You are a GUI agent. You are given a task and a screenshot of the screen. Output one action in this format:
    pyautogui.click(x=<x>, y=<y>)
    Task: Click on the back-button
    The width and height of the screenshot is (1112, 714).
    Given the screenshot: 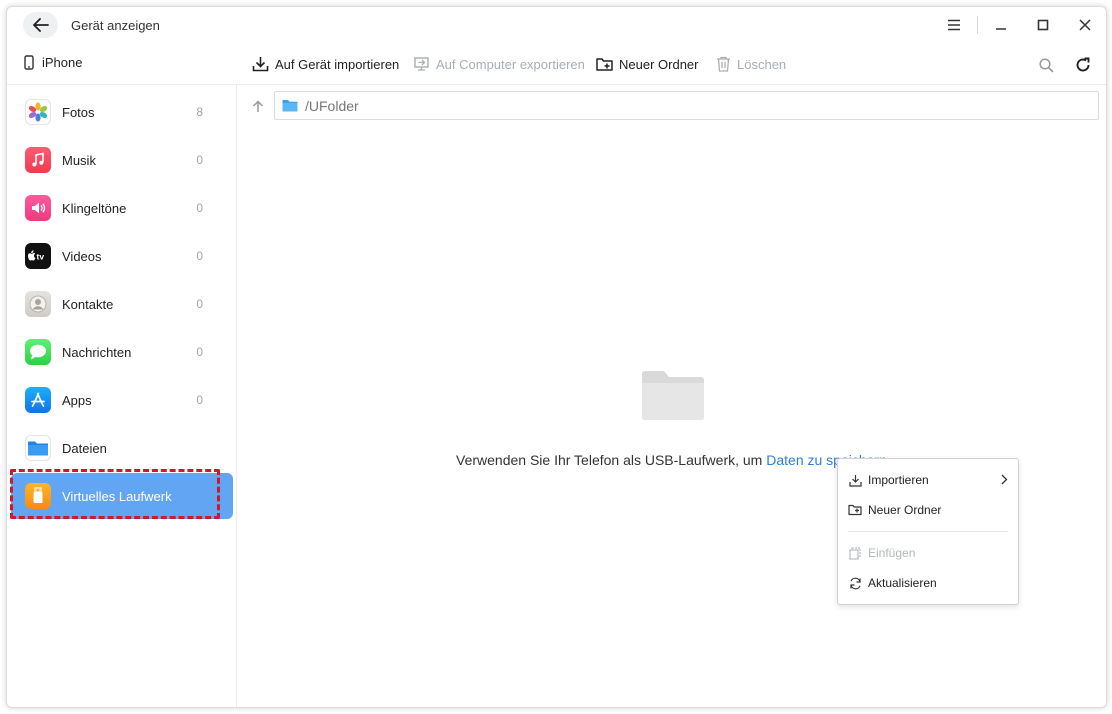 What is the action you would take?
    pyautogui.click(x=40, y=25)
    